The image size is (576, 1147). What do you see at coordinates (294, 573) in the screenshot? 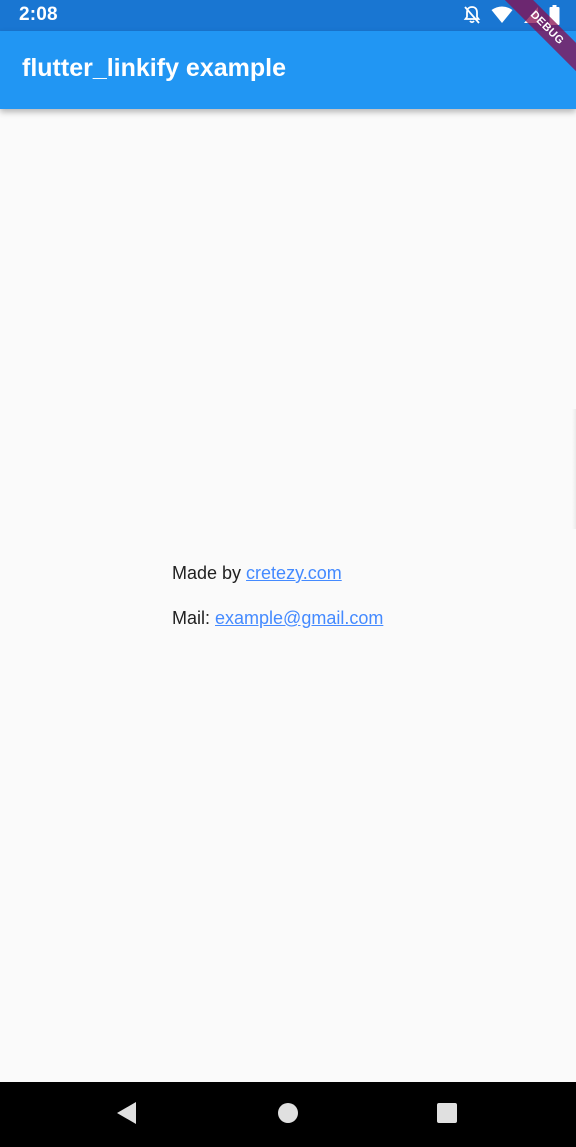
I see `website-link: cretezy.com` at bounding box center [294, 573].